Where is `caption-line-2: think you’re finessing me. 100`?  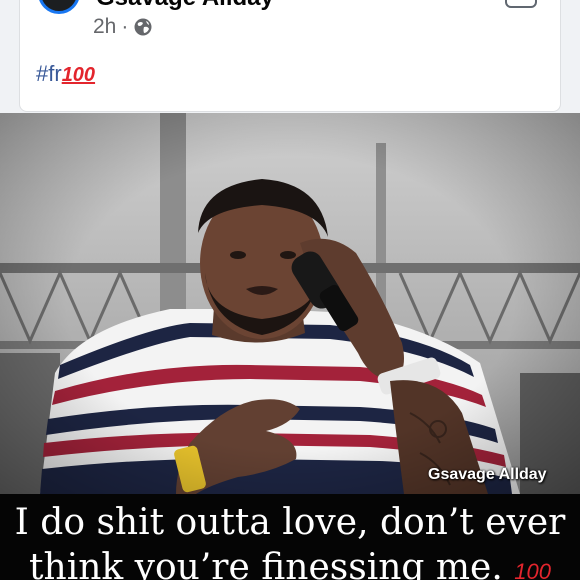
caption-line-2: think you’re finessing me. 100 is located at coordinates (290, 563).